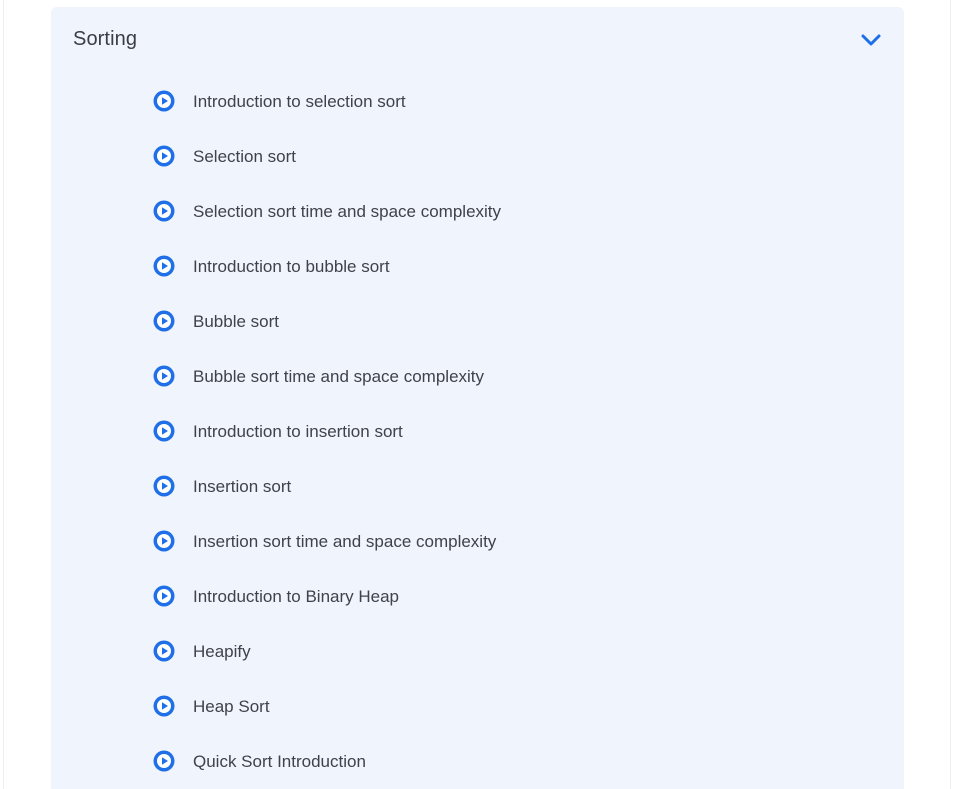 The height and width of the screenshot is (789, 954). What do you see at coordinates (477, 321) in the screenshot?
I see `lesson-item: Bubble sort` at bounding box center [477, 321].